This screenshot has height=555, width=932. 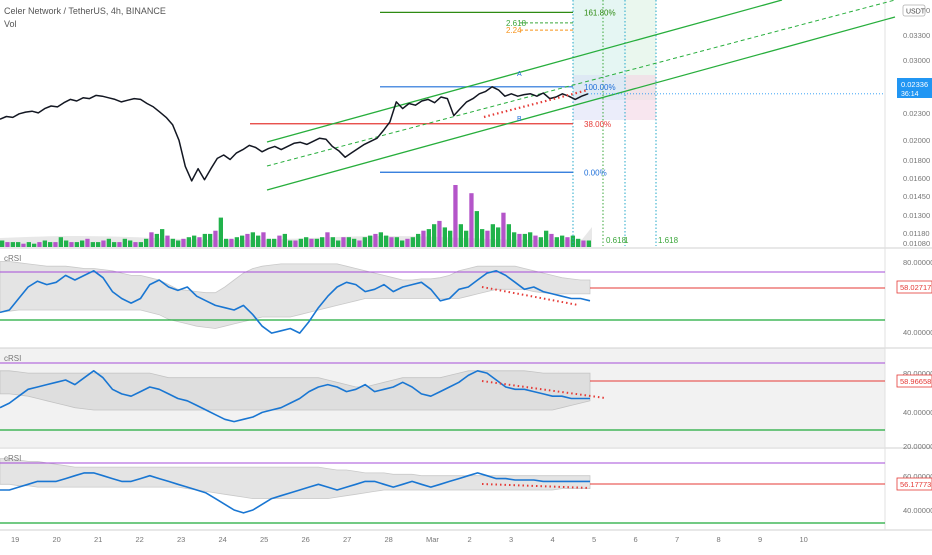 I want to click on fib-level-label: 0.00%, so click(x=595, y=172).